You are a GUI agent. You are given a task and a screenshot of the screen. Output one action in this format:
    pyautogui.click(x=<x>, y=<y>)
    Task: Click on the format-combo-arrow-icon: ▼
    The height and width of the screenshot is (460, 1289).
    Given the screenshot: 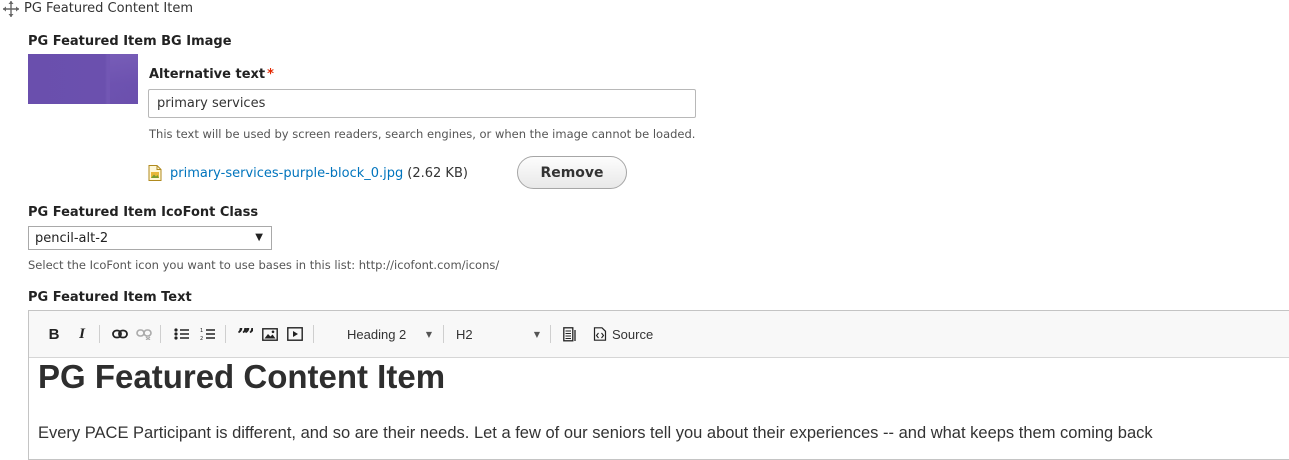 What is the action you would take?
    pyautogui.click(x=429, y=334)
    